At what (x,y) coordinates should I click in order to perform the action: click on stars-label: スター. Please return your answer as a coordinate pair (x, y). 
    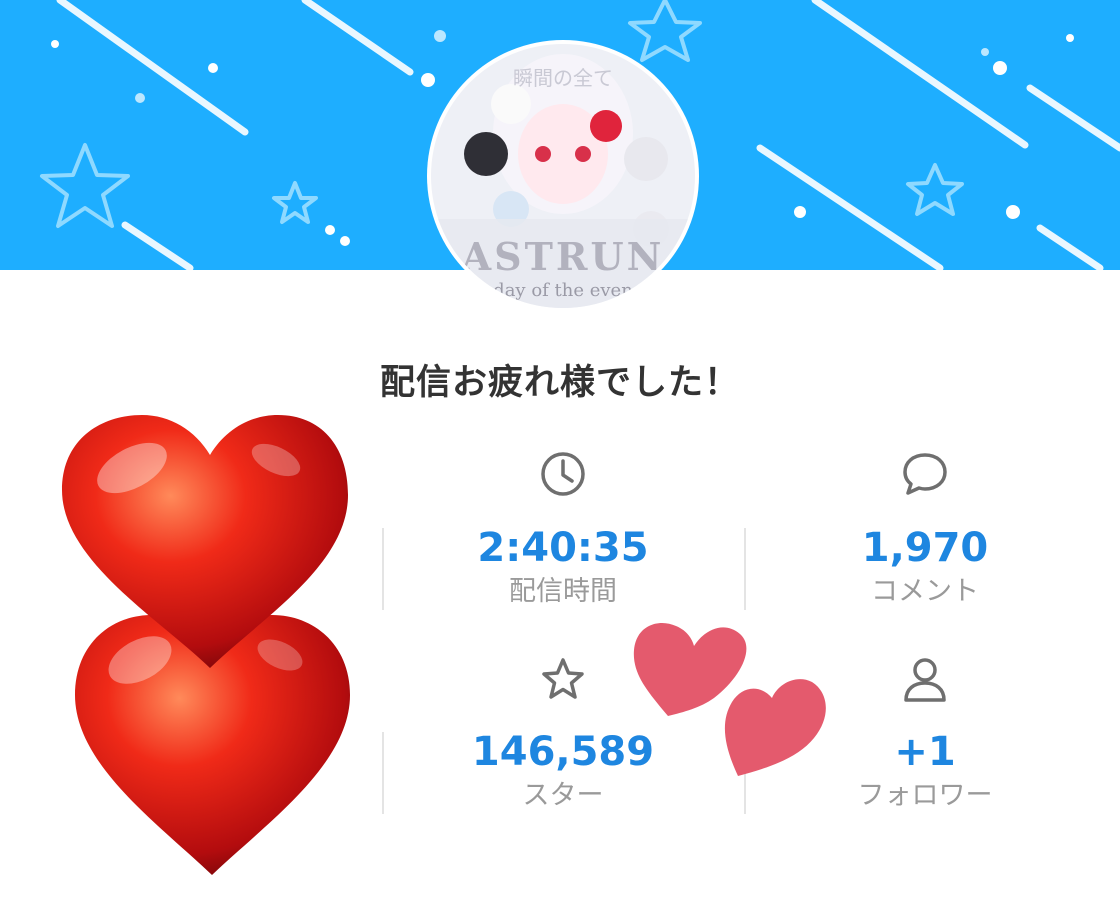
    Looking at the image, I should click on (563, 795).